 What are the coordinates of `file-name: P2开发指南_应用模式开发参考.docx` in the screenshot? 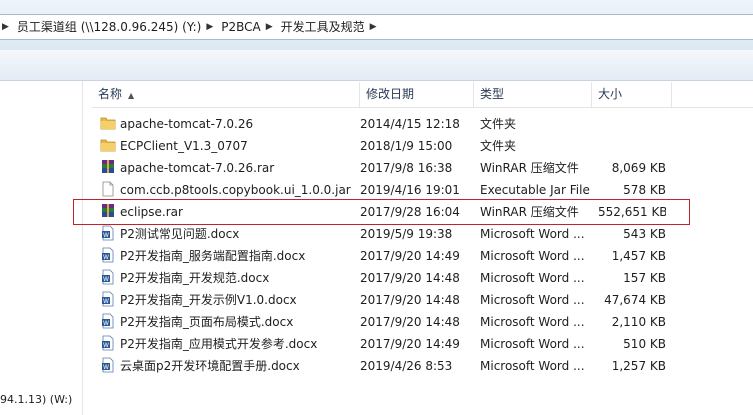 It's located at (219, 344).